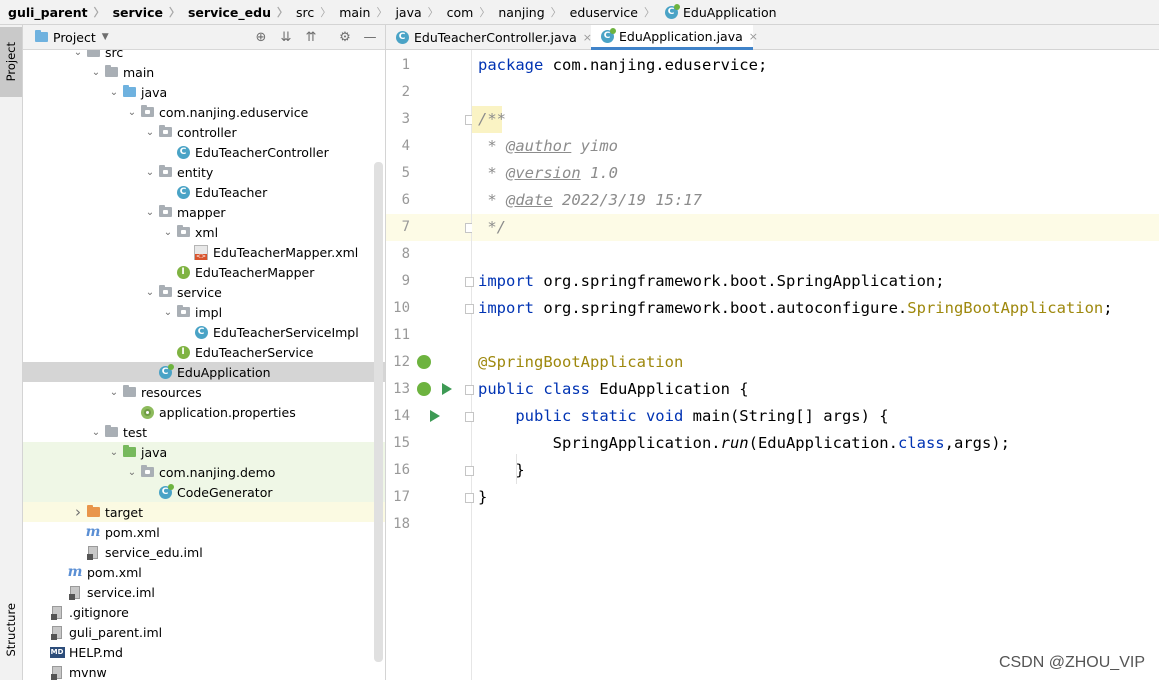  I want to click on code-token: ;, so click(1108, 308).